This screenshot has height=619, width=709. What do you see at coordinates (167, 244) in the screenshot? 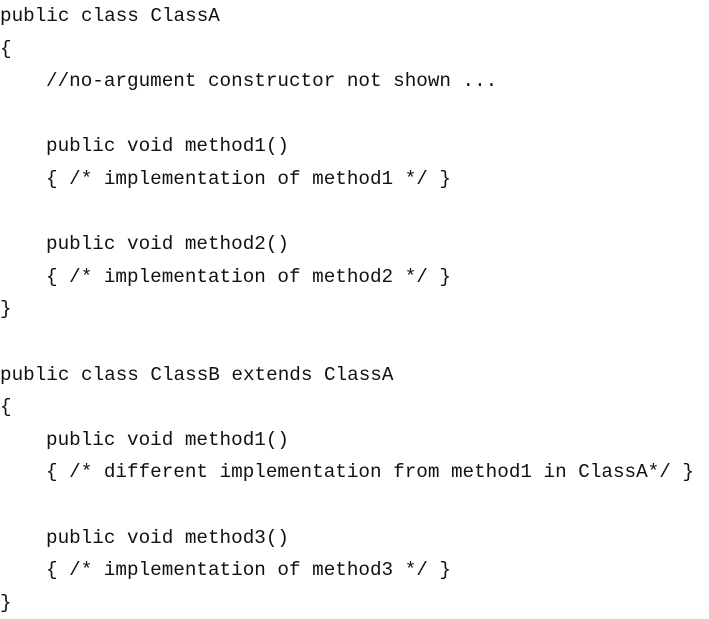
I see `code-line: public void method2()` at bounding box center [167, 244].